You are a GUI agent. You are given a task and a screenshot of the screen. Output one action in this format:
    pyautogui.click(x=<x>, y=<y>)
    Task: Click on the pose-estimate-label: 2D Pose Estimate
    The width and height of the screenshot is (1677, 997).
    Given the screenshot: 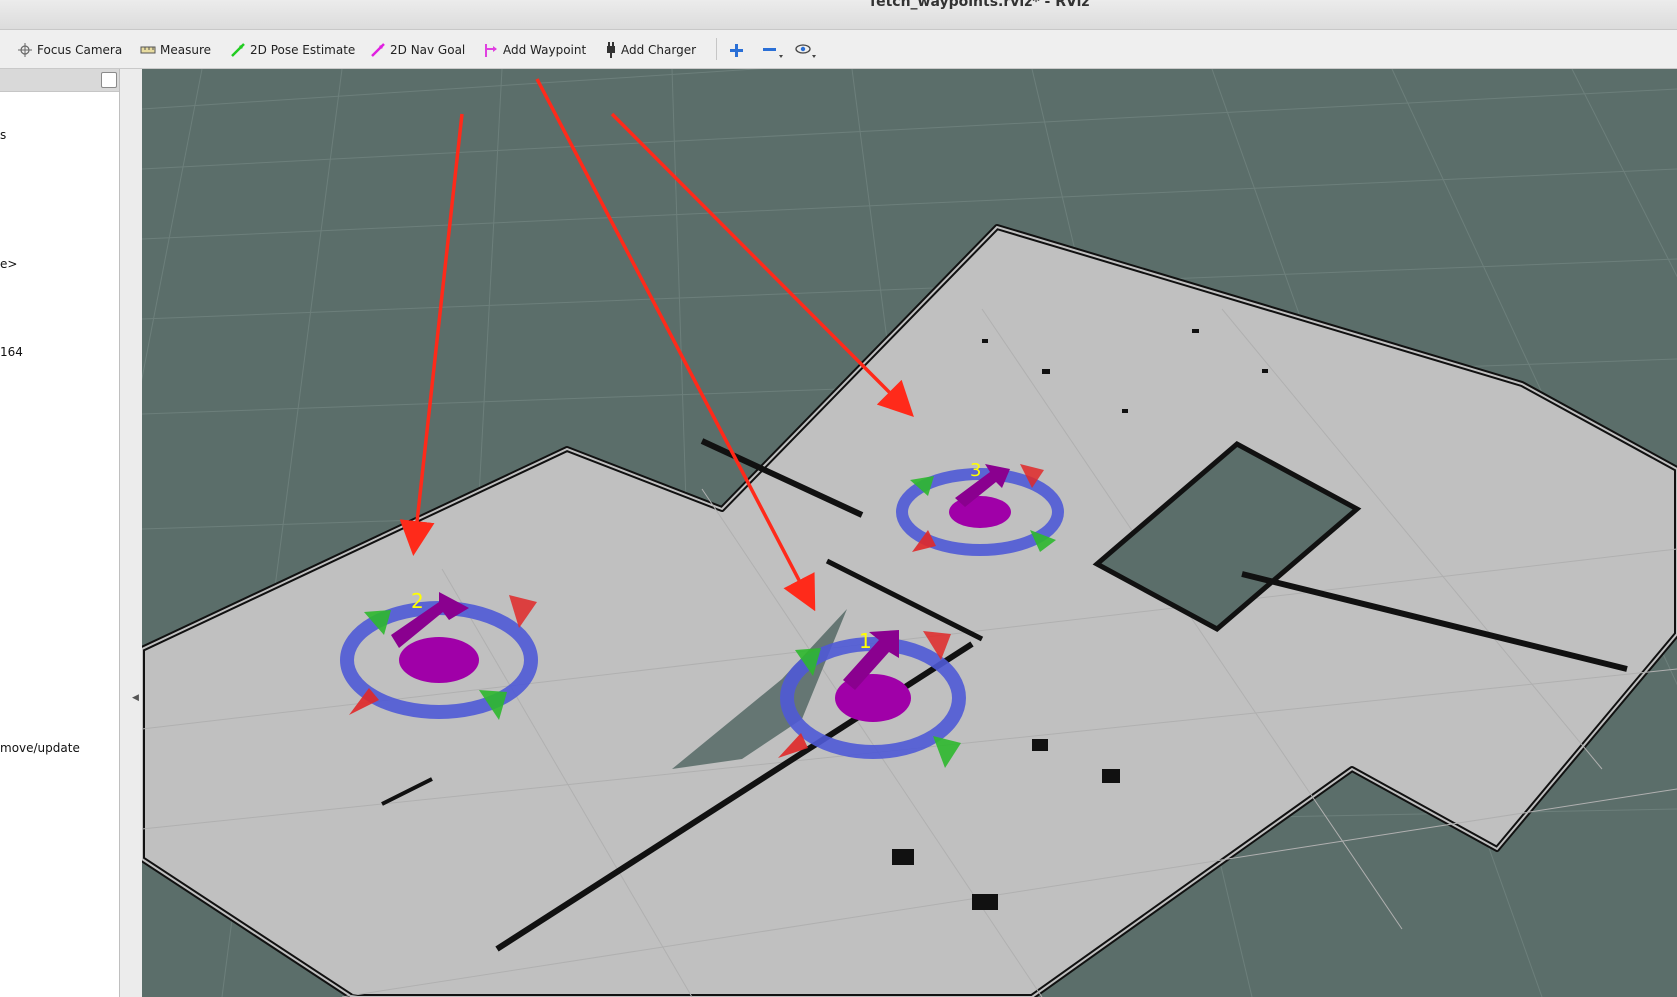 What is the action you would take?
    pyautogui.click(x=303, y=50)
    